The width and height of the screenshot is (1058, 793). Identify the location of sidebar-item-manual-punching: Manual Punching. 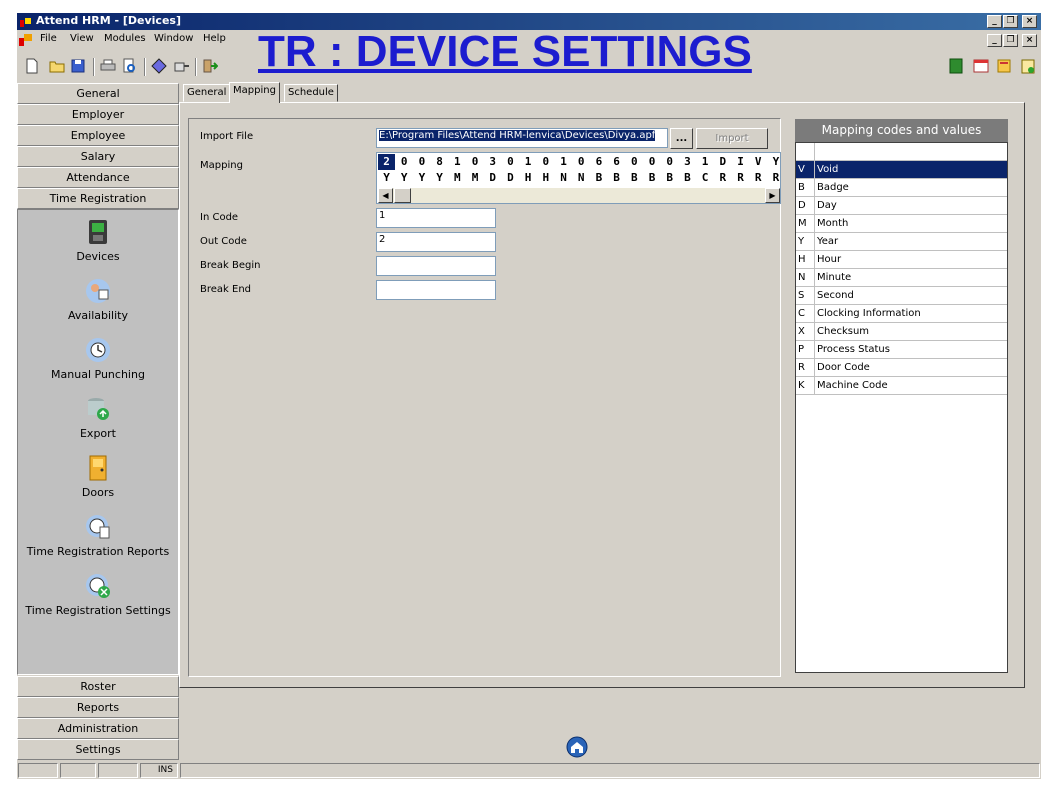
(98, 358).